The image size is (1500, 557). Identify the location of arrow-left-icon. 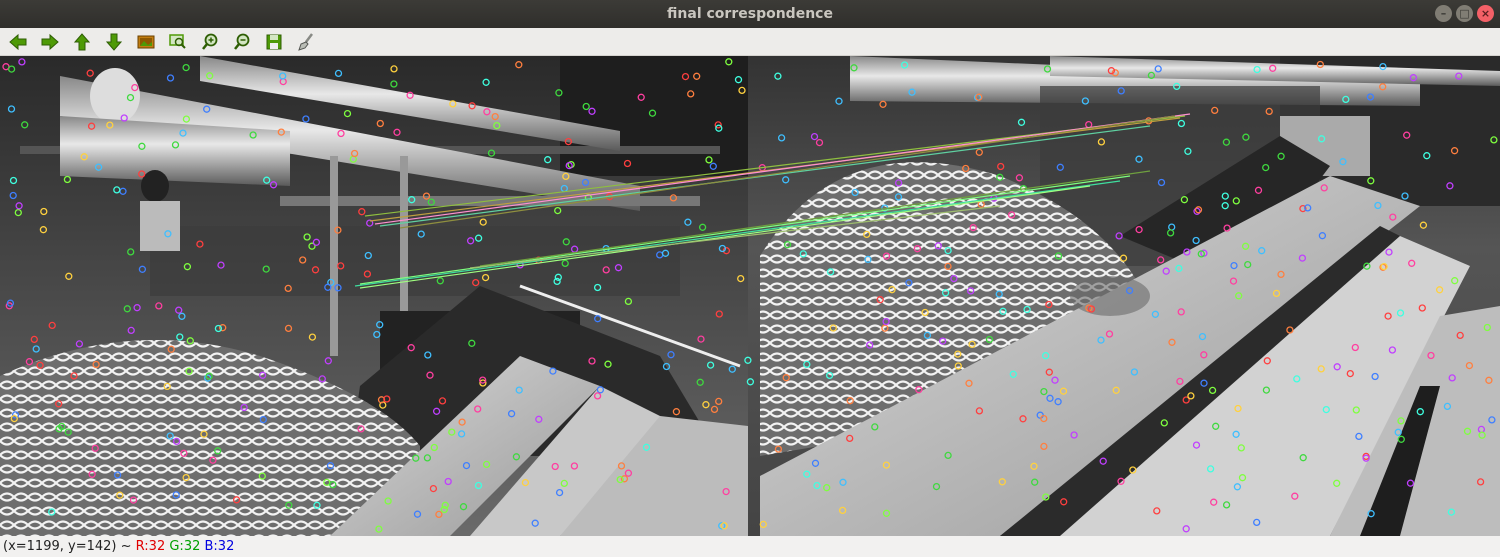
(18, 41).